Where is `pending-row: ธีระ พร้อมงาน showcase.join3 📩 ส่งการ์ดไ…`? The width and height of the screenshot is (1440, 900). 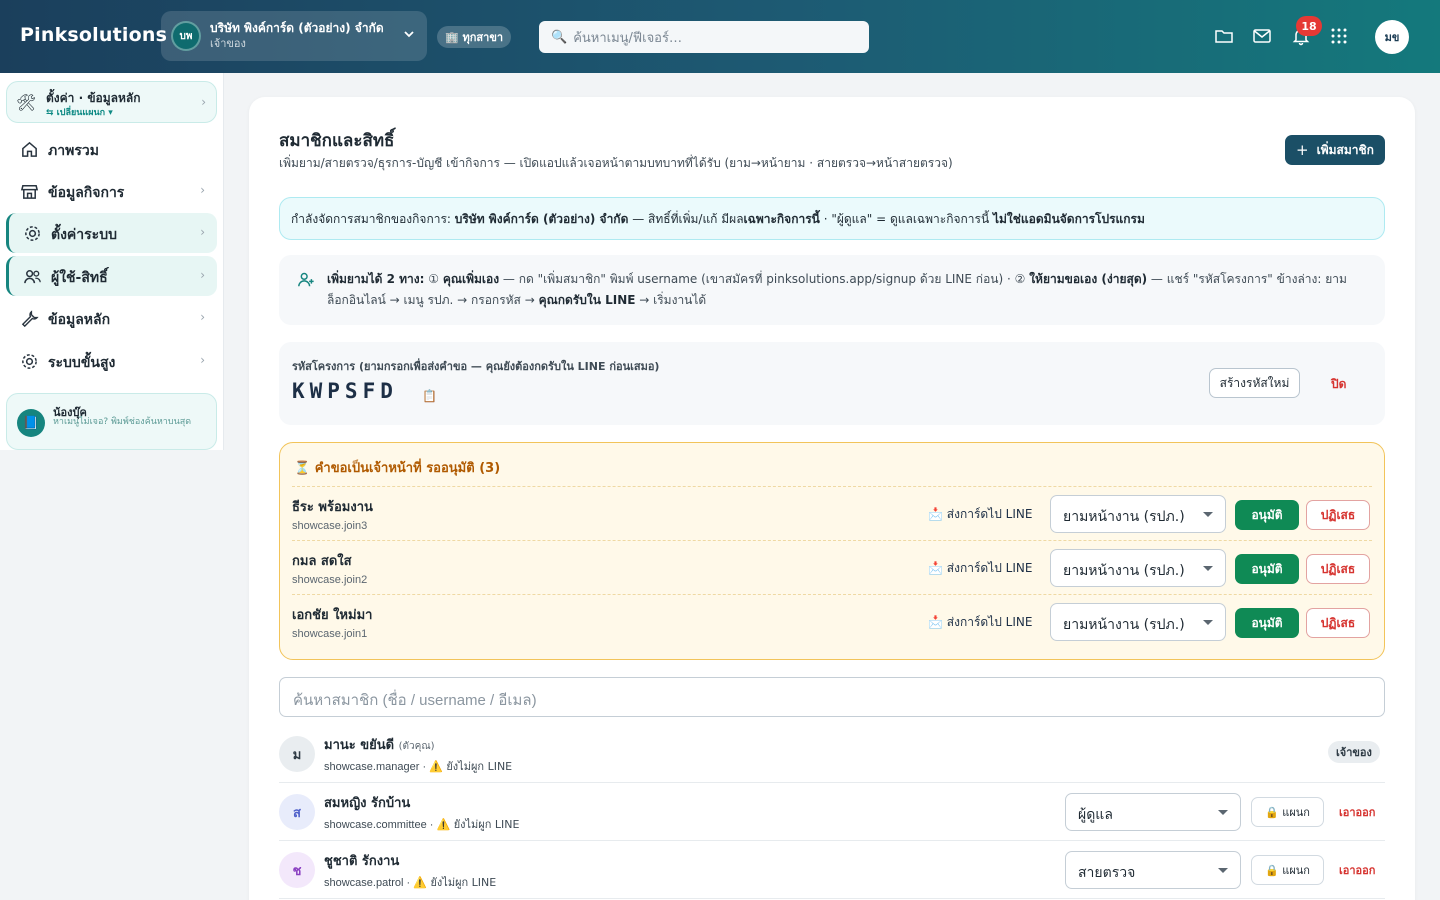
pending-row: ธีระ พร้อมงาน showcase.join3 📩 ส่งการ์ดไ… is located at coordinates (832, 513).